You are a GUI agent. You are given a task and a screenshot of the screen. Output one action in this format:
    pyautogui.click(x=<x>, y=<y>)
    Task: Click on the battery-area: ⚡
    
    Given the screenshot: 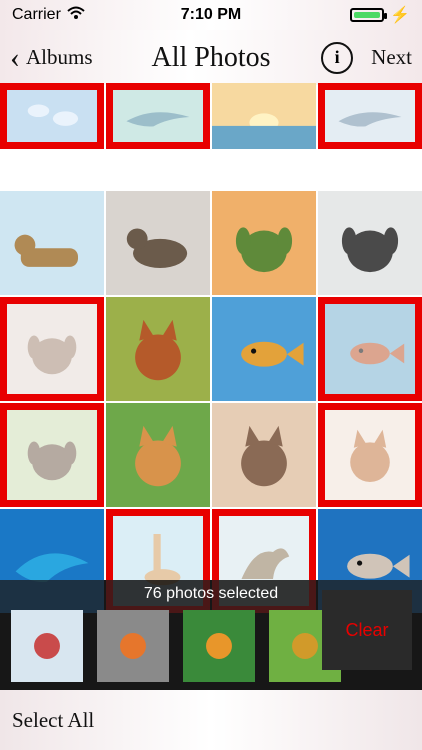 What is the action you would take?
    pyautogui.click(x=380, y=15)
    